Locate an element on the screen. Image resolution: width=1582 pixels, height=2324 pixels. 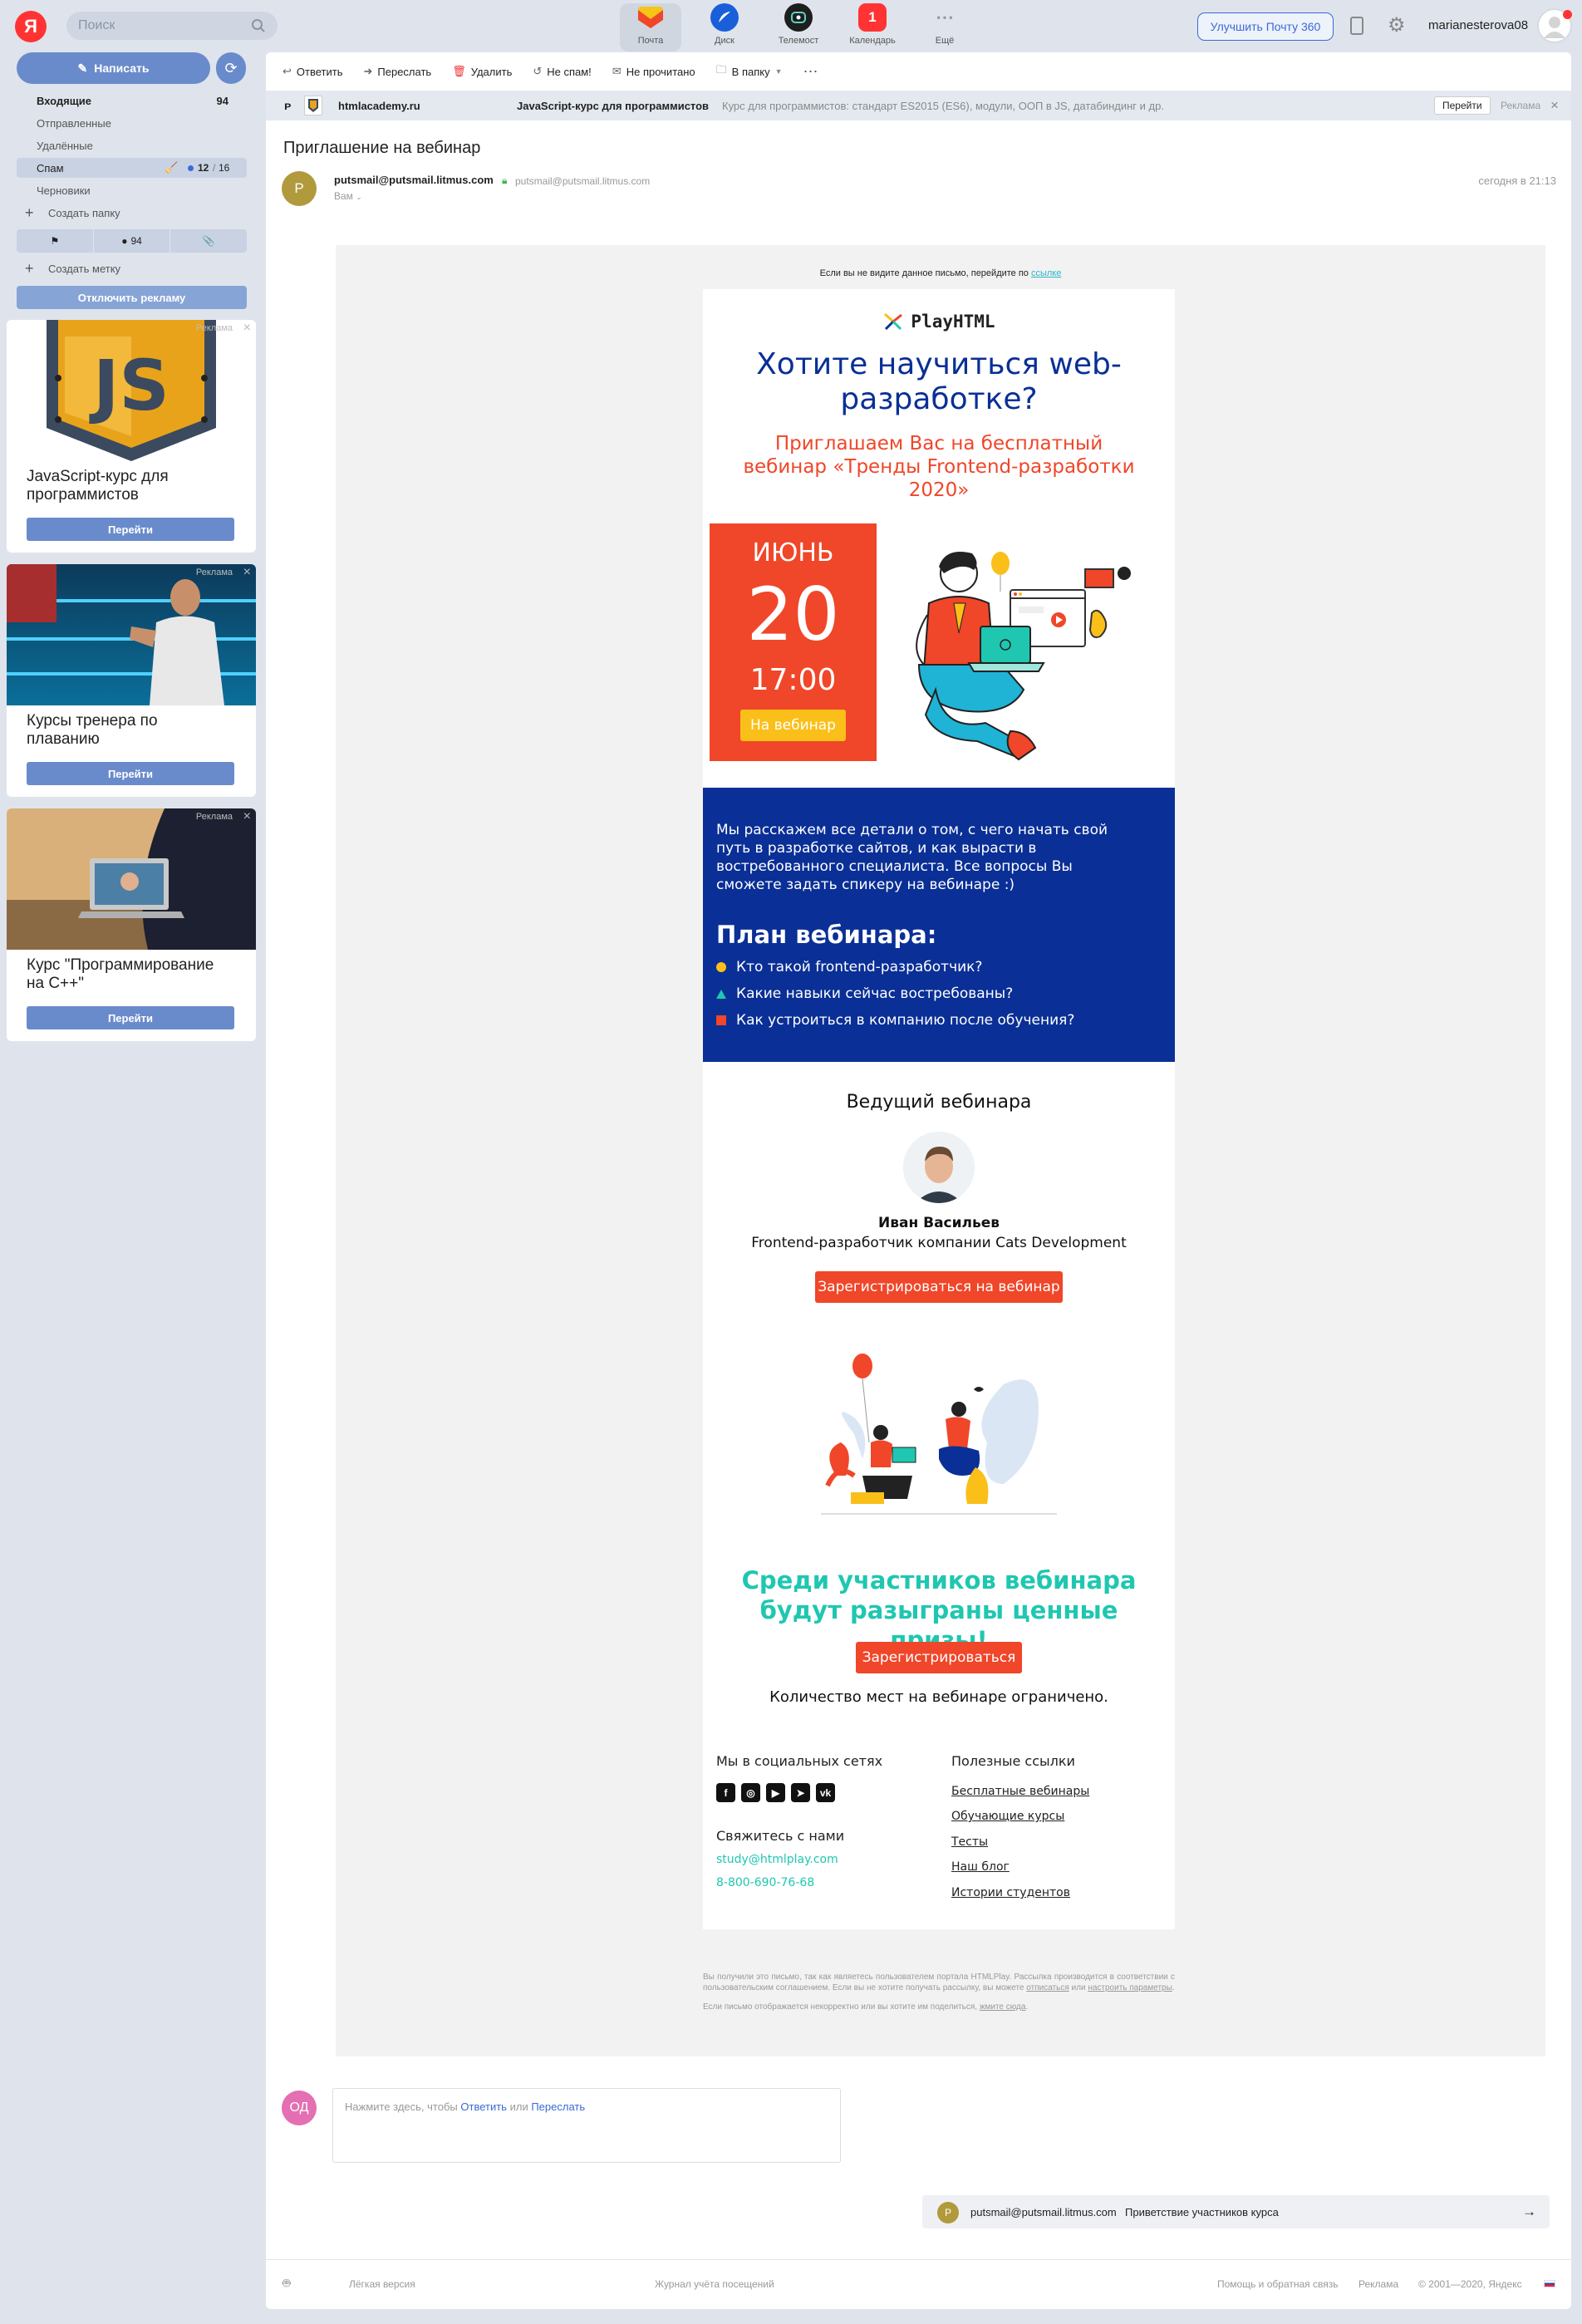
folder-label: Спам is located at coordinates (51, 167).